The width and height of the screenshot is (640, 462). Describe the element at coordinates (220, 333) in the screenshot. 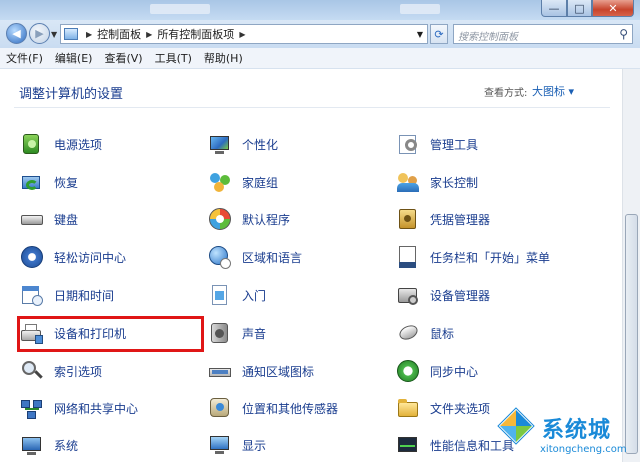

I see `speaker-icon` at that location.